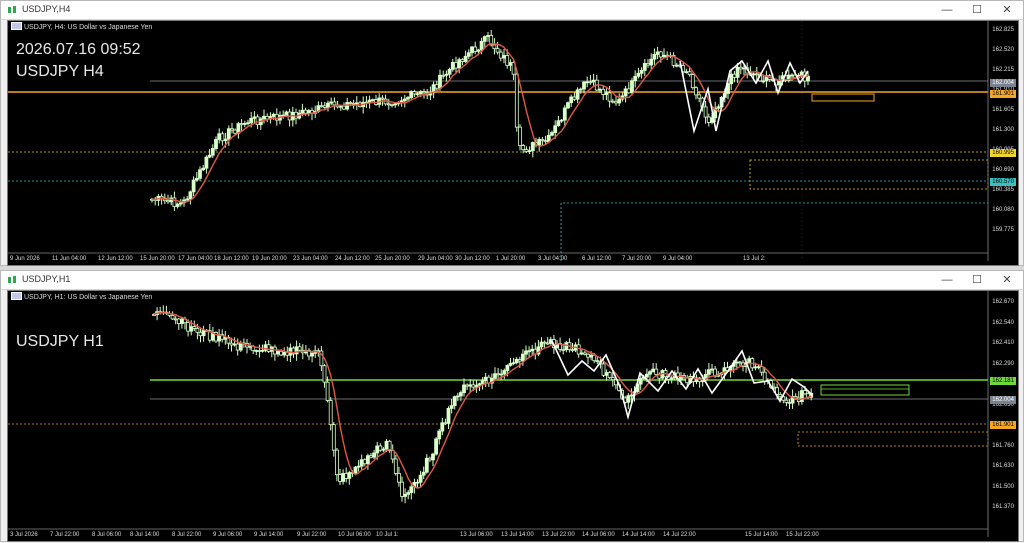 This screenshot has width=1024, height=543. Describe the element at coordinates (678, 259) in the screenshot. I see `time-axis-label: 9 Jul 04:00` at that location.